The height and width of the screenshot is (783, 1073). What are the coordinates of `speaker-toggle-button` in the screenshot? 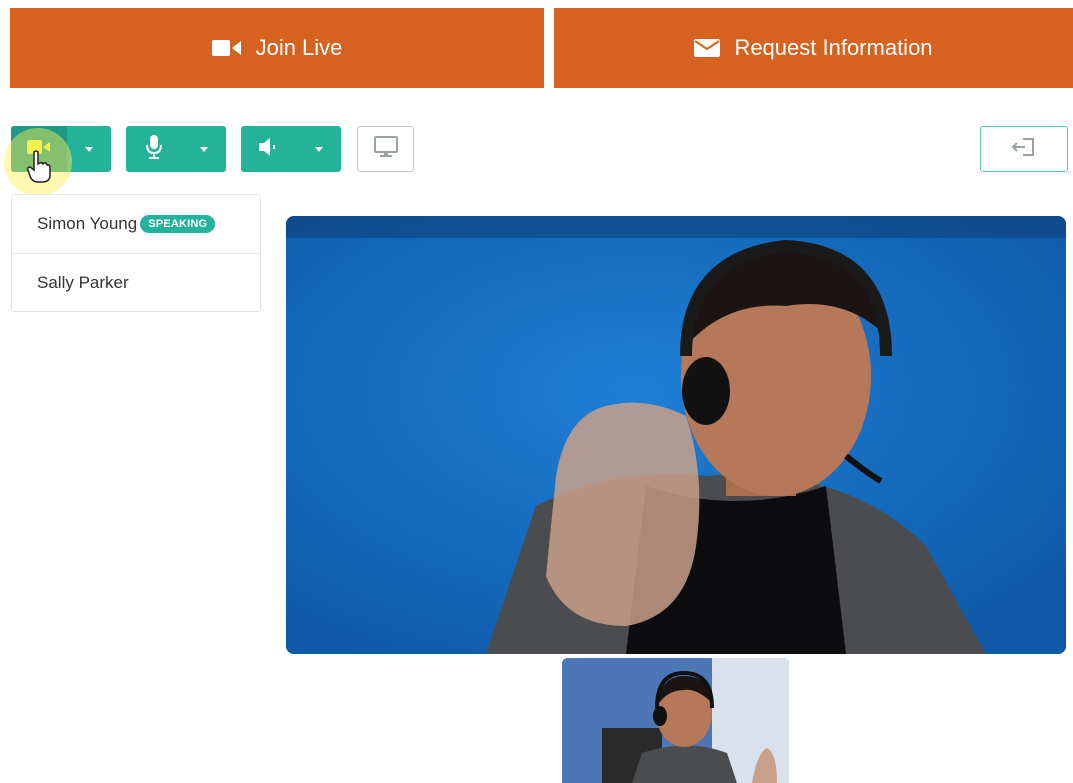 It's located at (269, 149).